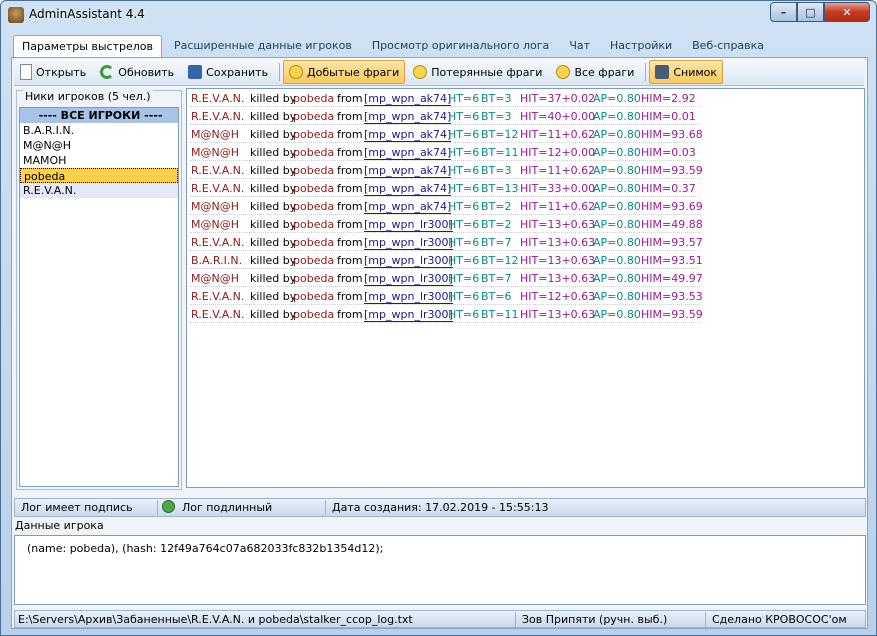 The width and height of the screenshot is (877, 636). What do you see at coordinates (641, 46) in the screenshot?
I see `tab-settings: Настройки` at bounding box center [641, 46].